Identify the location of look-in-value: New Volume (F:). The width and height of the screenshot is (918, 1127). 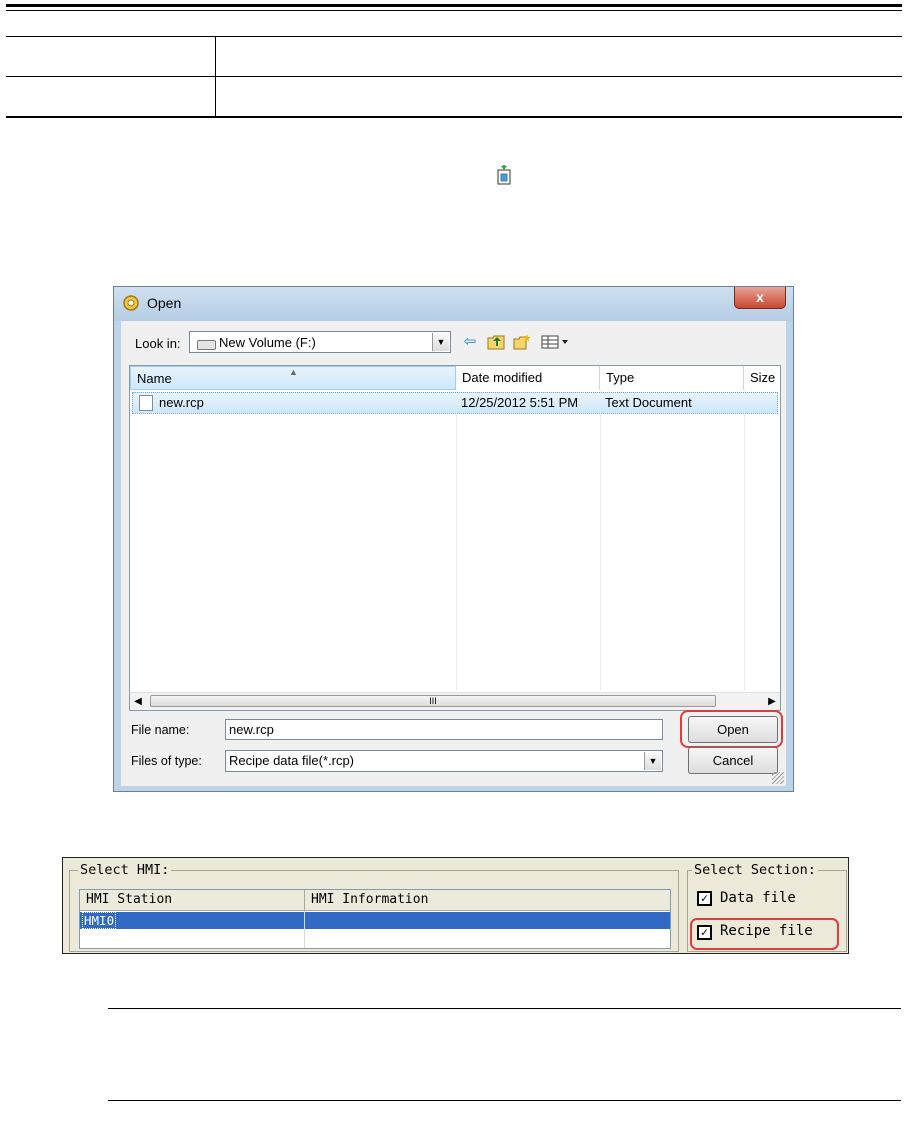
(267, 342).